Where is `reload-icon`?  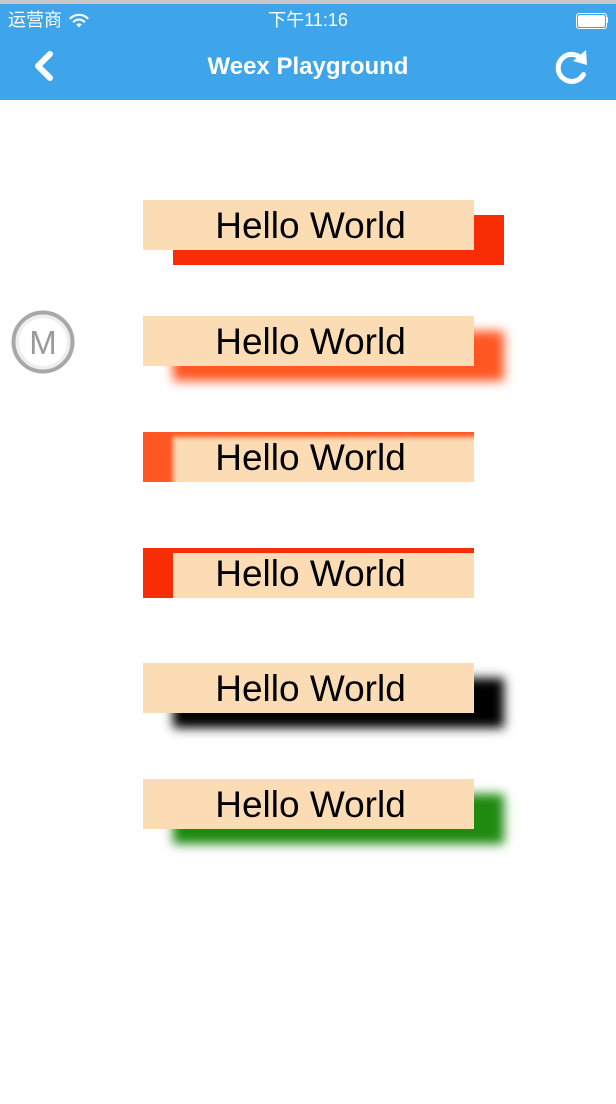 reload-icon is located at coordinates (571, 67).